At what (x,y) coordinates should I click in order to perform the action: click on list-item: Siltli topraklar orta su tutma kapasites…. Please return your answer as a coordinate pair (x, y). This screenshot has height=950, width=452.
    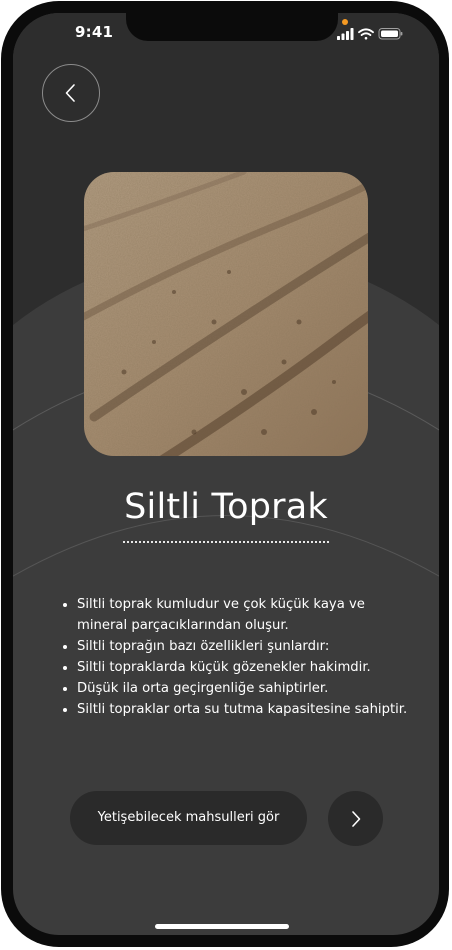
    Looking at the image, I should click on (247, 709).